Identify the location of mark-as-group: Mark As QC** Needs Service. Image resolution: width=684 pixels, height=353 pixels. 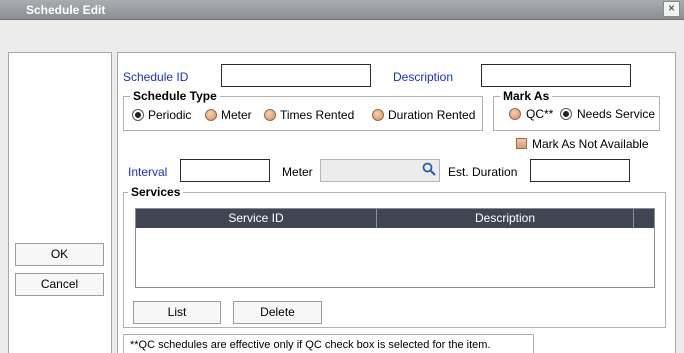
(576, 110).